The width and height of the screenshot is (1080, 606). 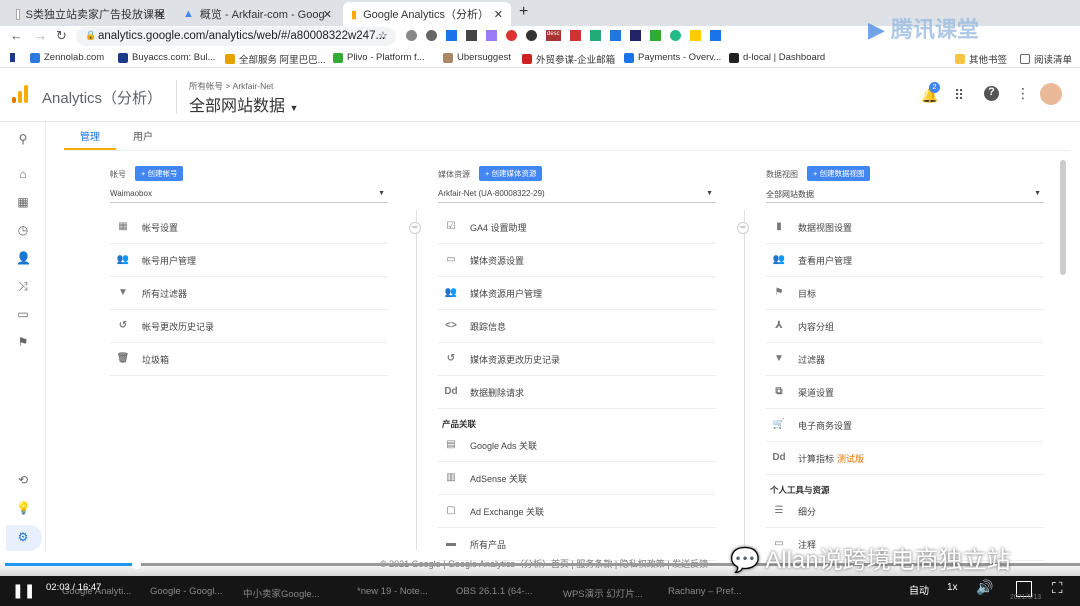 I want to click on menu-item: 👥 媒体资源用户管理, so click(x=577, y=293).